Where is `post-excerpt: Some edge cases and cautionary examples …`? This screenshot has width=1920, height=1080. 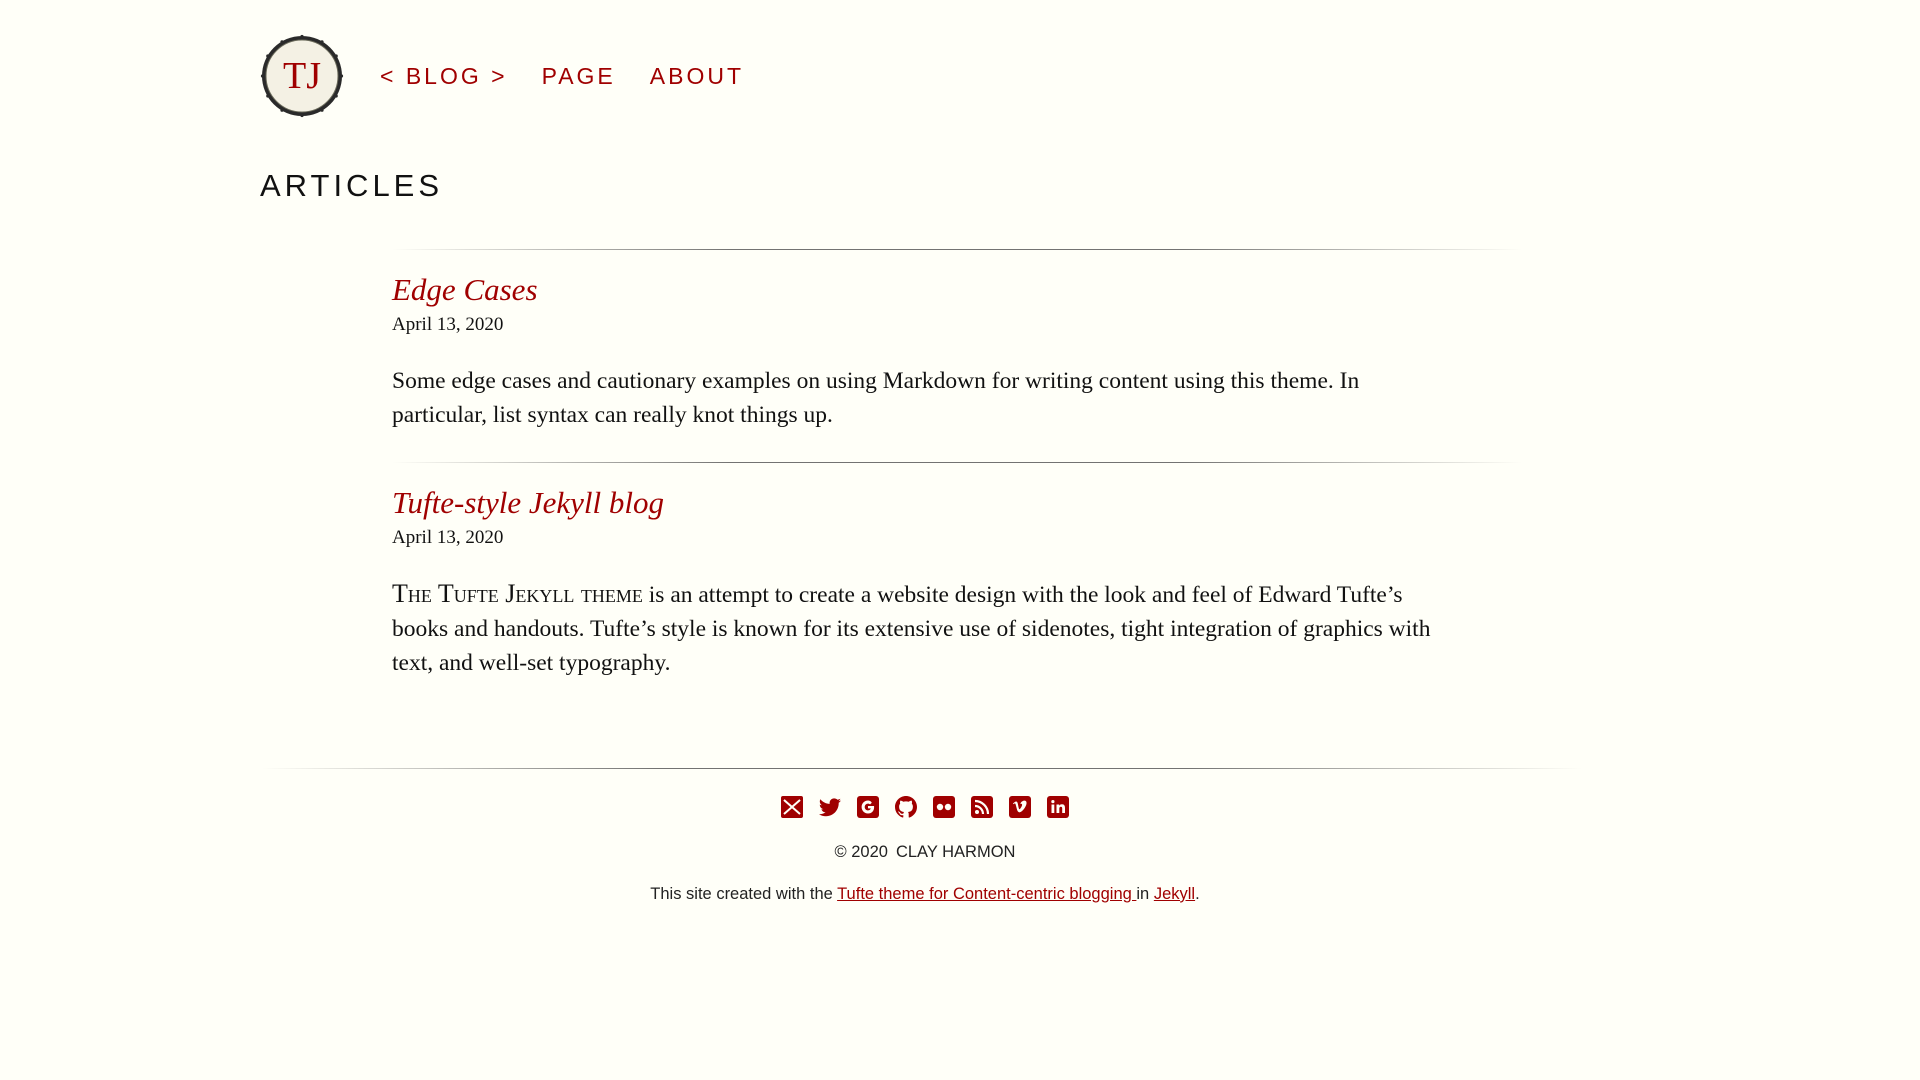 post-excerpt: Some edge cases and cautionary examples … is located at coordinates (876, 398).